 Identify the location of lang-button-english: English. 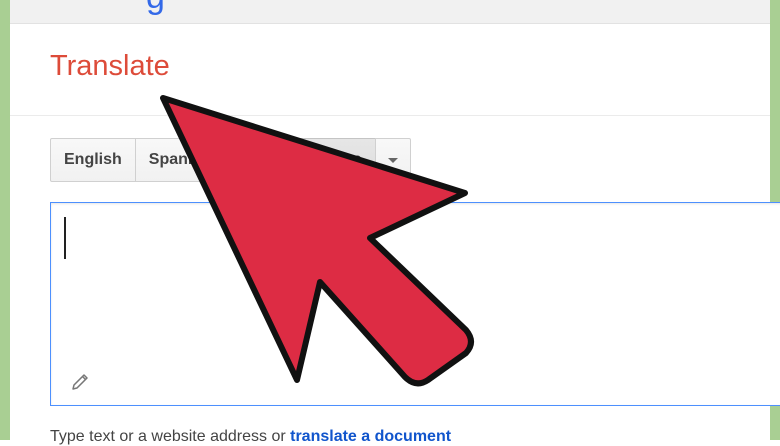
(93, 160).